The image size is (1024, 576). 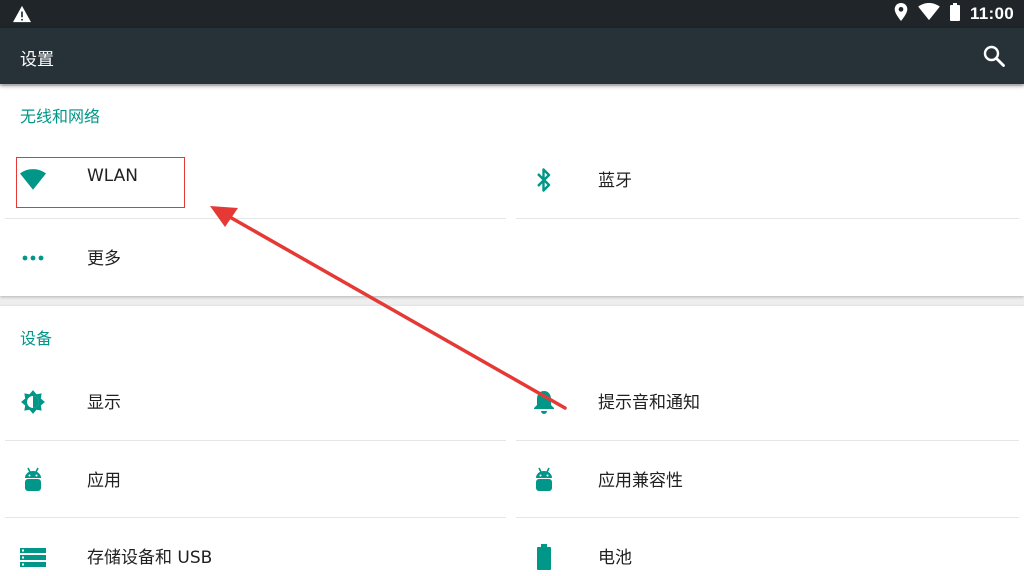 What do you see at coordinates (767, 547) in the screenshot?
I see `settings-item-battery: 电池` at bounding box center [767, 547].